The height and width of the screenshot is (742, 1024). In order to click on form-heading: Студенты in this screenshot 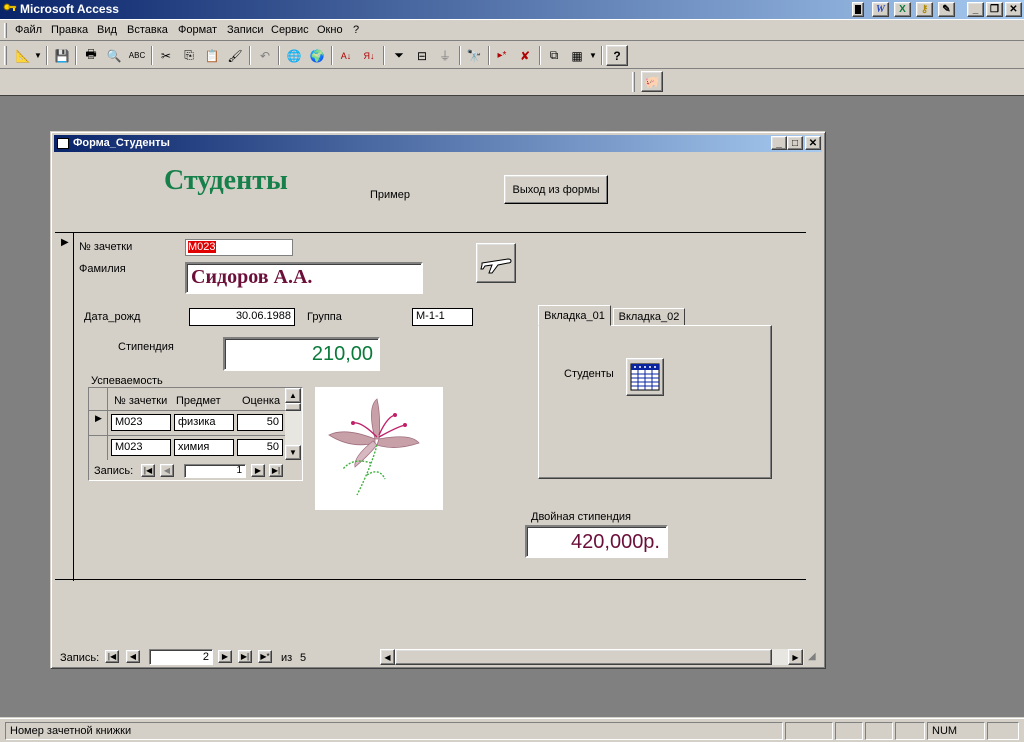, I will do `click(226, 180)`.